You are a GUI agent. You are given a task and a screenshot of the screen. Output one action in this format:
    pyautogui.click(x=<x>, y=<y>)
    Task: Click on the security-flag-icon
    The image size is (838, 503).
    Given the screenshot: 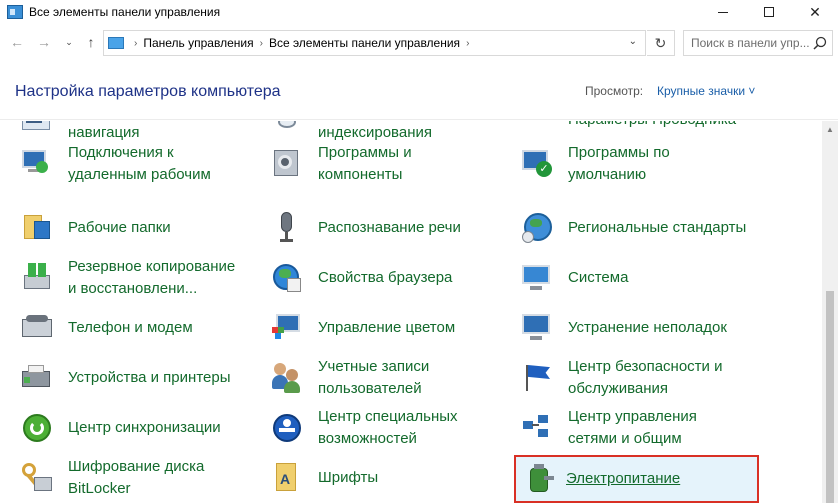 What is the action you would take?
    pyautogui.click(x=537, y=378)
    